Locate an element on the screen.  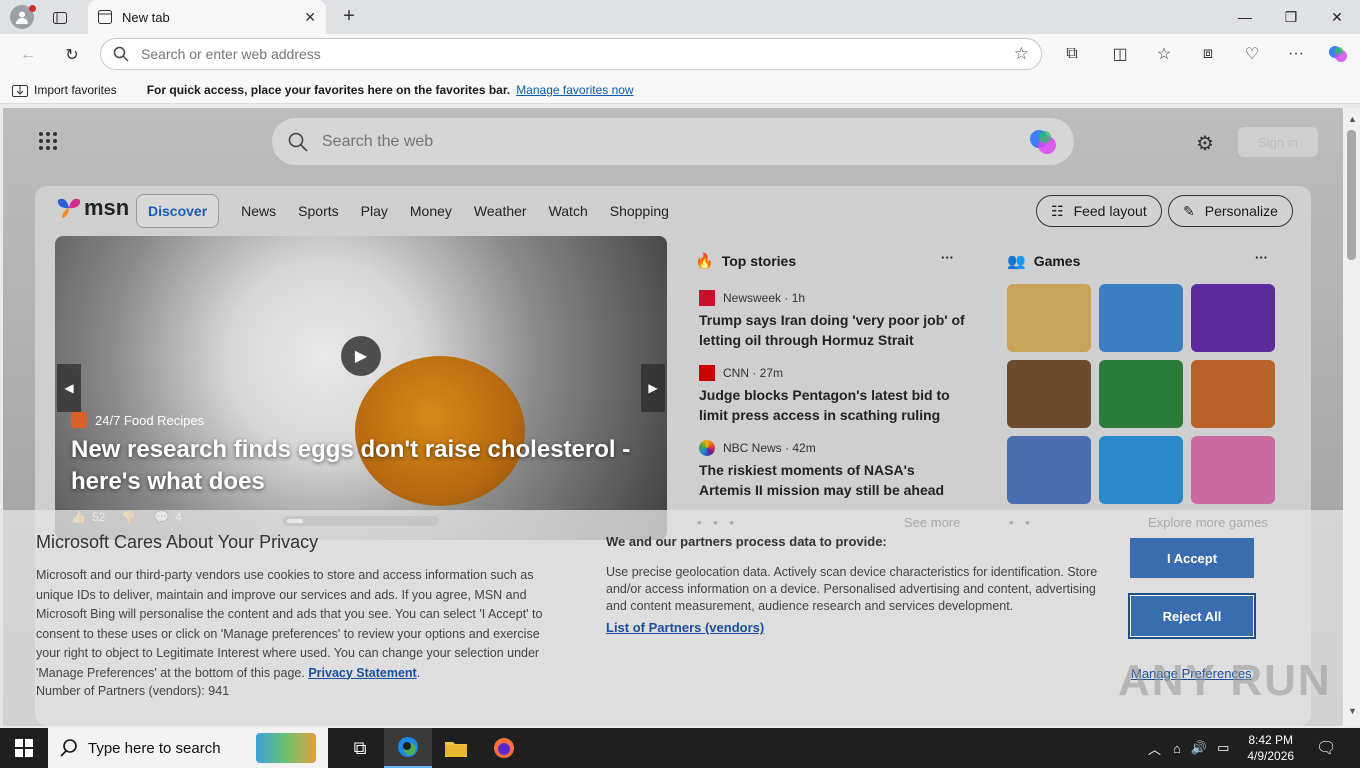
file-explorer-button is located at coordinates (456, 748).